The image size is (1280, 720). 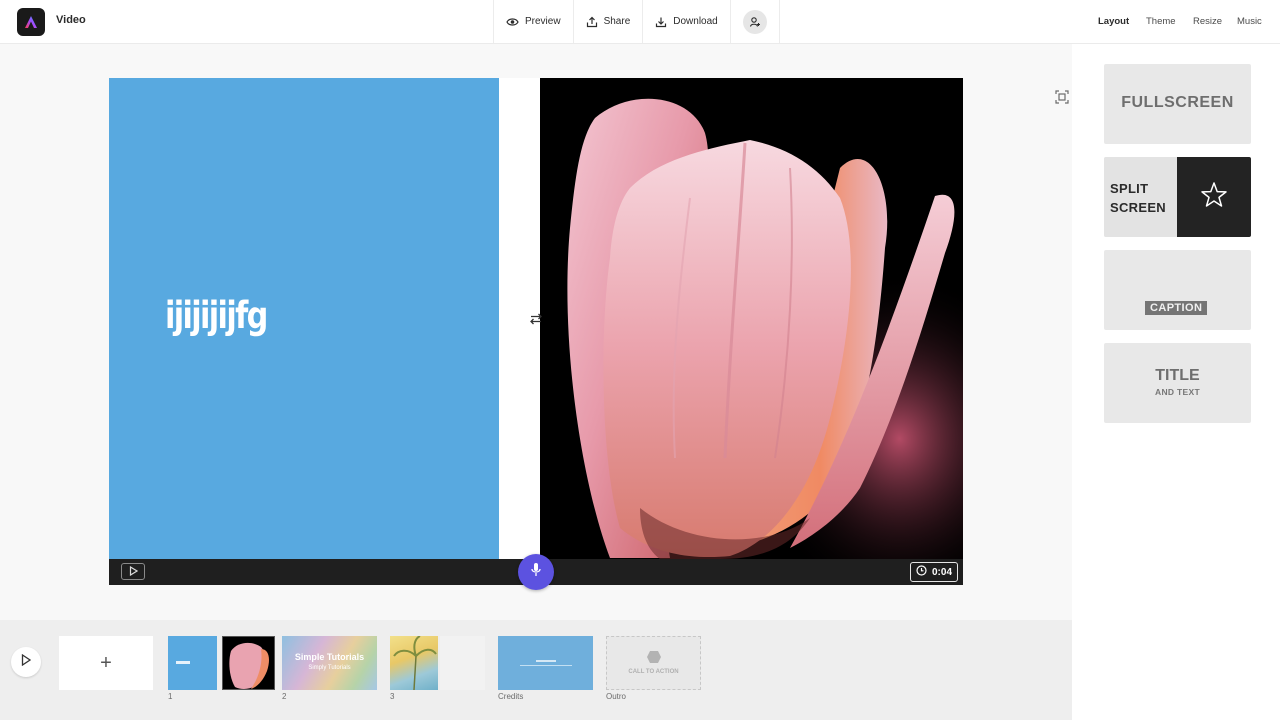 I want to click on invite-button, so click(x=754, y=21).